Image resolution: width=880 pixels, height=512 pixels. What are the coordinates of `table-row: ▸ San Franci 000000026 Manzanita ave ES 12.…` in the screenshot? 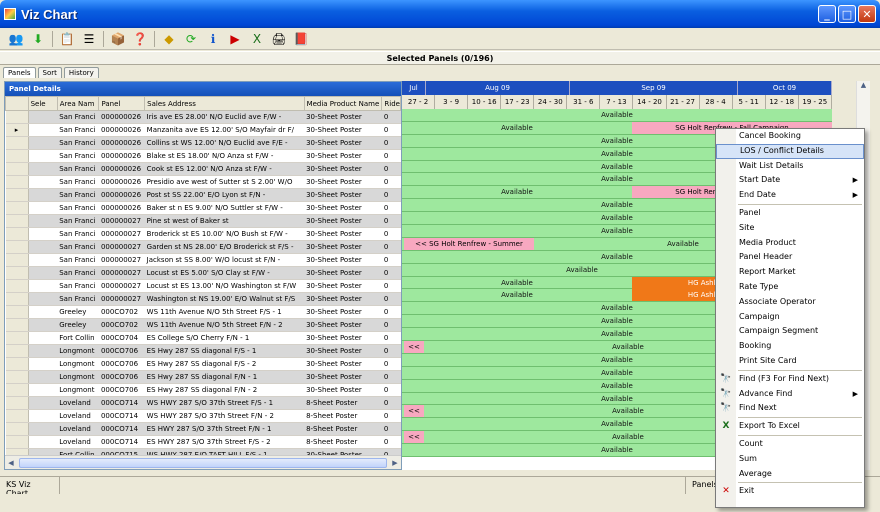 It's located at (203, 130).